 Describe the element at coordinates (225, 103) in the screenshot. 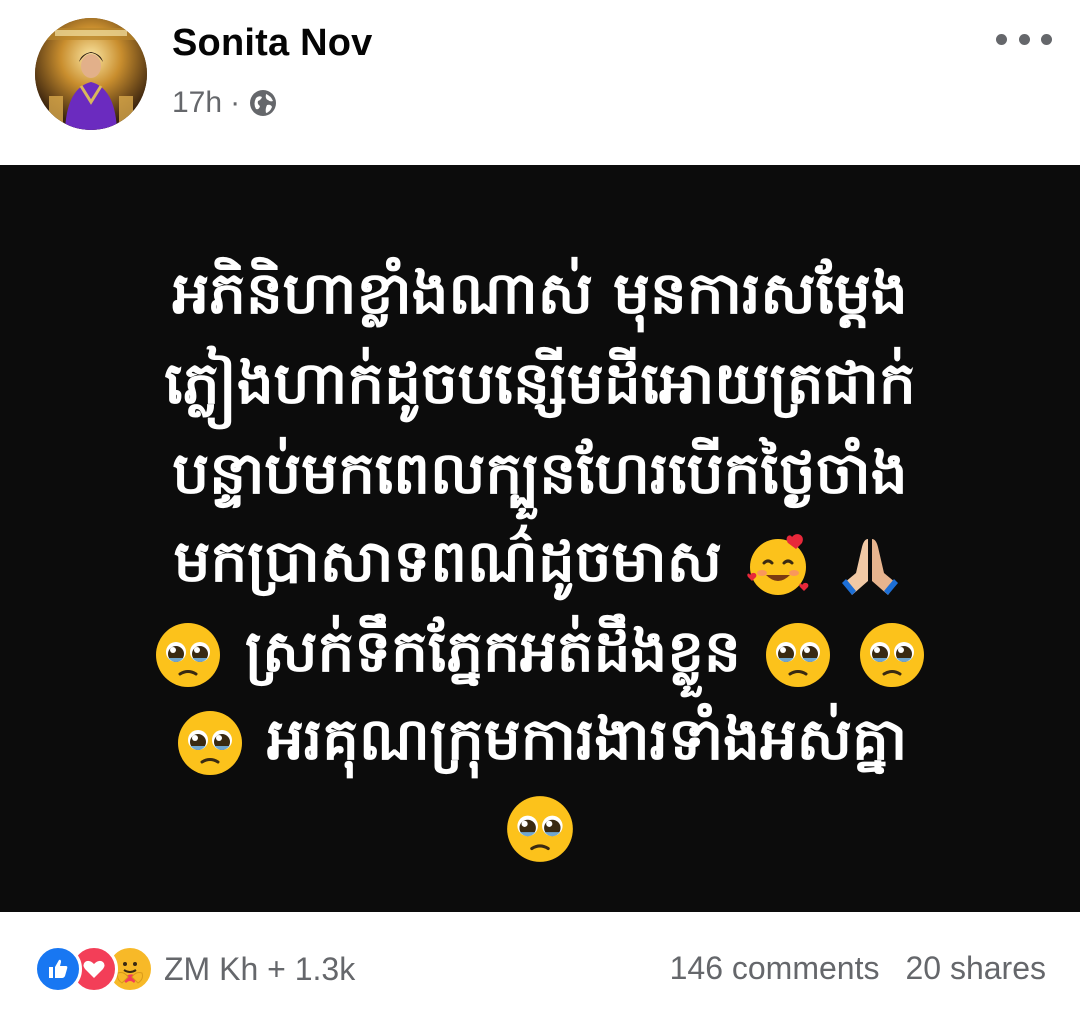

I see `post-meta: 17h ·` at that location.